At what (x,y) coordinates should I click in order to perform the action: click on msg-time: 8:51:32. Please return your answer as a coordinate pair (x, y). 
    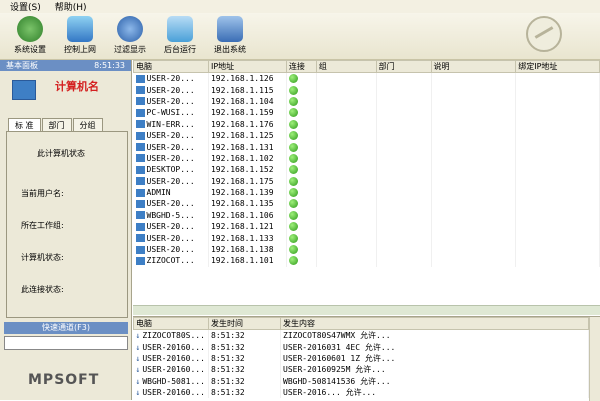
    Looking at the image, I should click on (244, 370).